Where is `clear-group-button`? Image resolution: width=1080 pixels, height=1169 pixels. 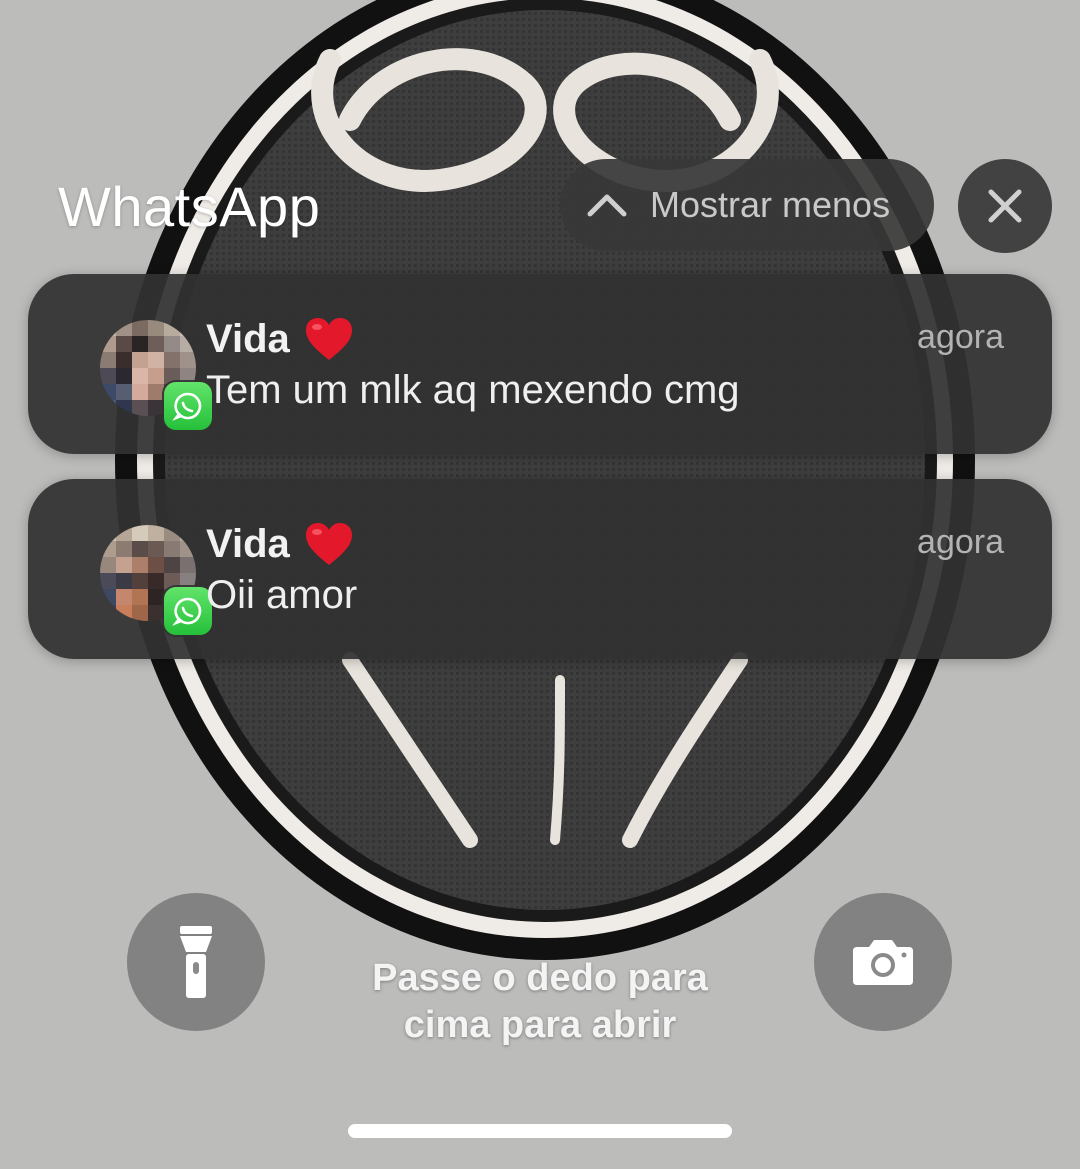 clear-group-button is located at coordinates (1005, 206).